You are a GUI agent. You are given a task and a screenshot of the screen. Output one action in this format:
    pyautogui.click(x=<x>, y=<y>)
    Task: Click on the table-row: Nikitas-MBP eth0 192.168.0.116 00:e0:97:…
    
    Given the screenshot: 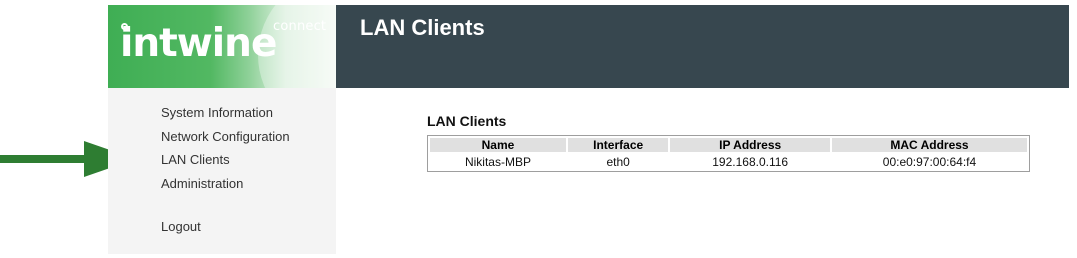 What is the action you would take?
    pyautogui.click(x=728, y=161)
    